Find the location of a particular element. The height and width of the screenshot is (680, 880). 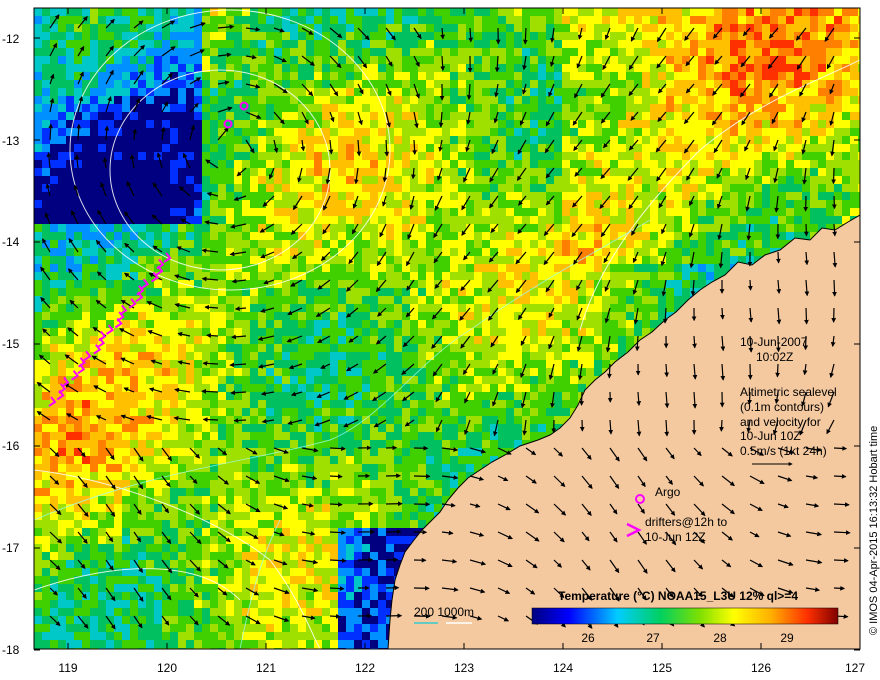

y-axis-labels: -12 -13 -14 -15 -16 -17 -18 is located at coordinates (11, 344).